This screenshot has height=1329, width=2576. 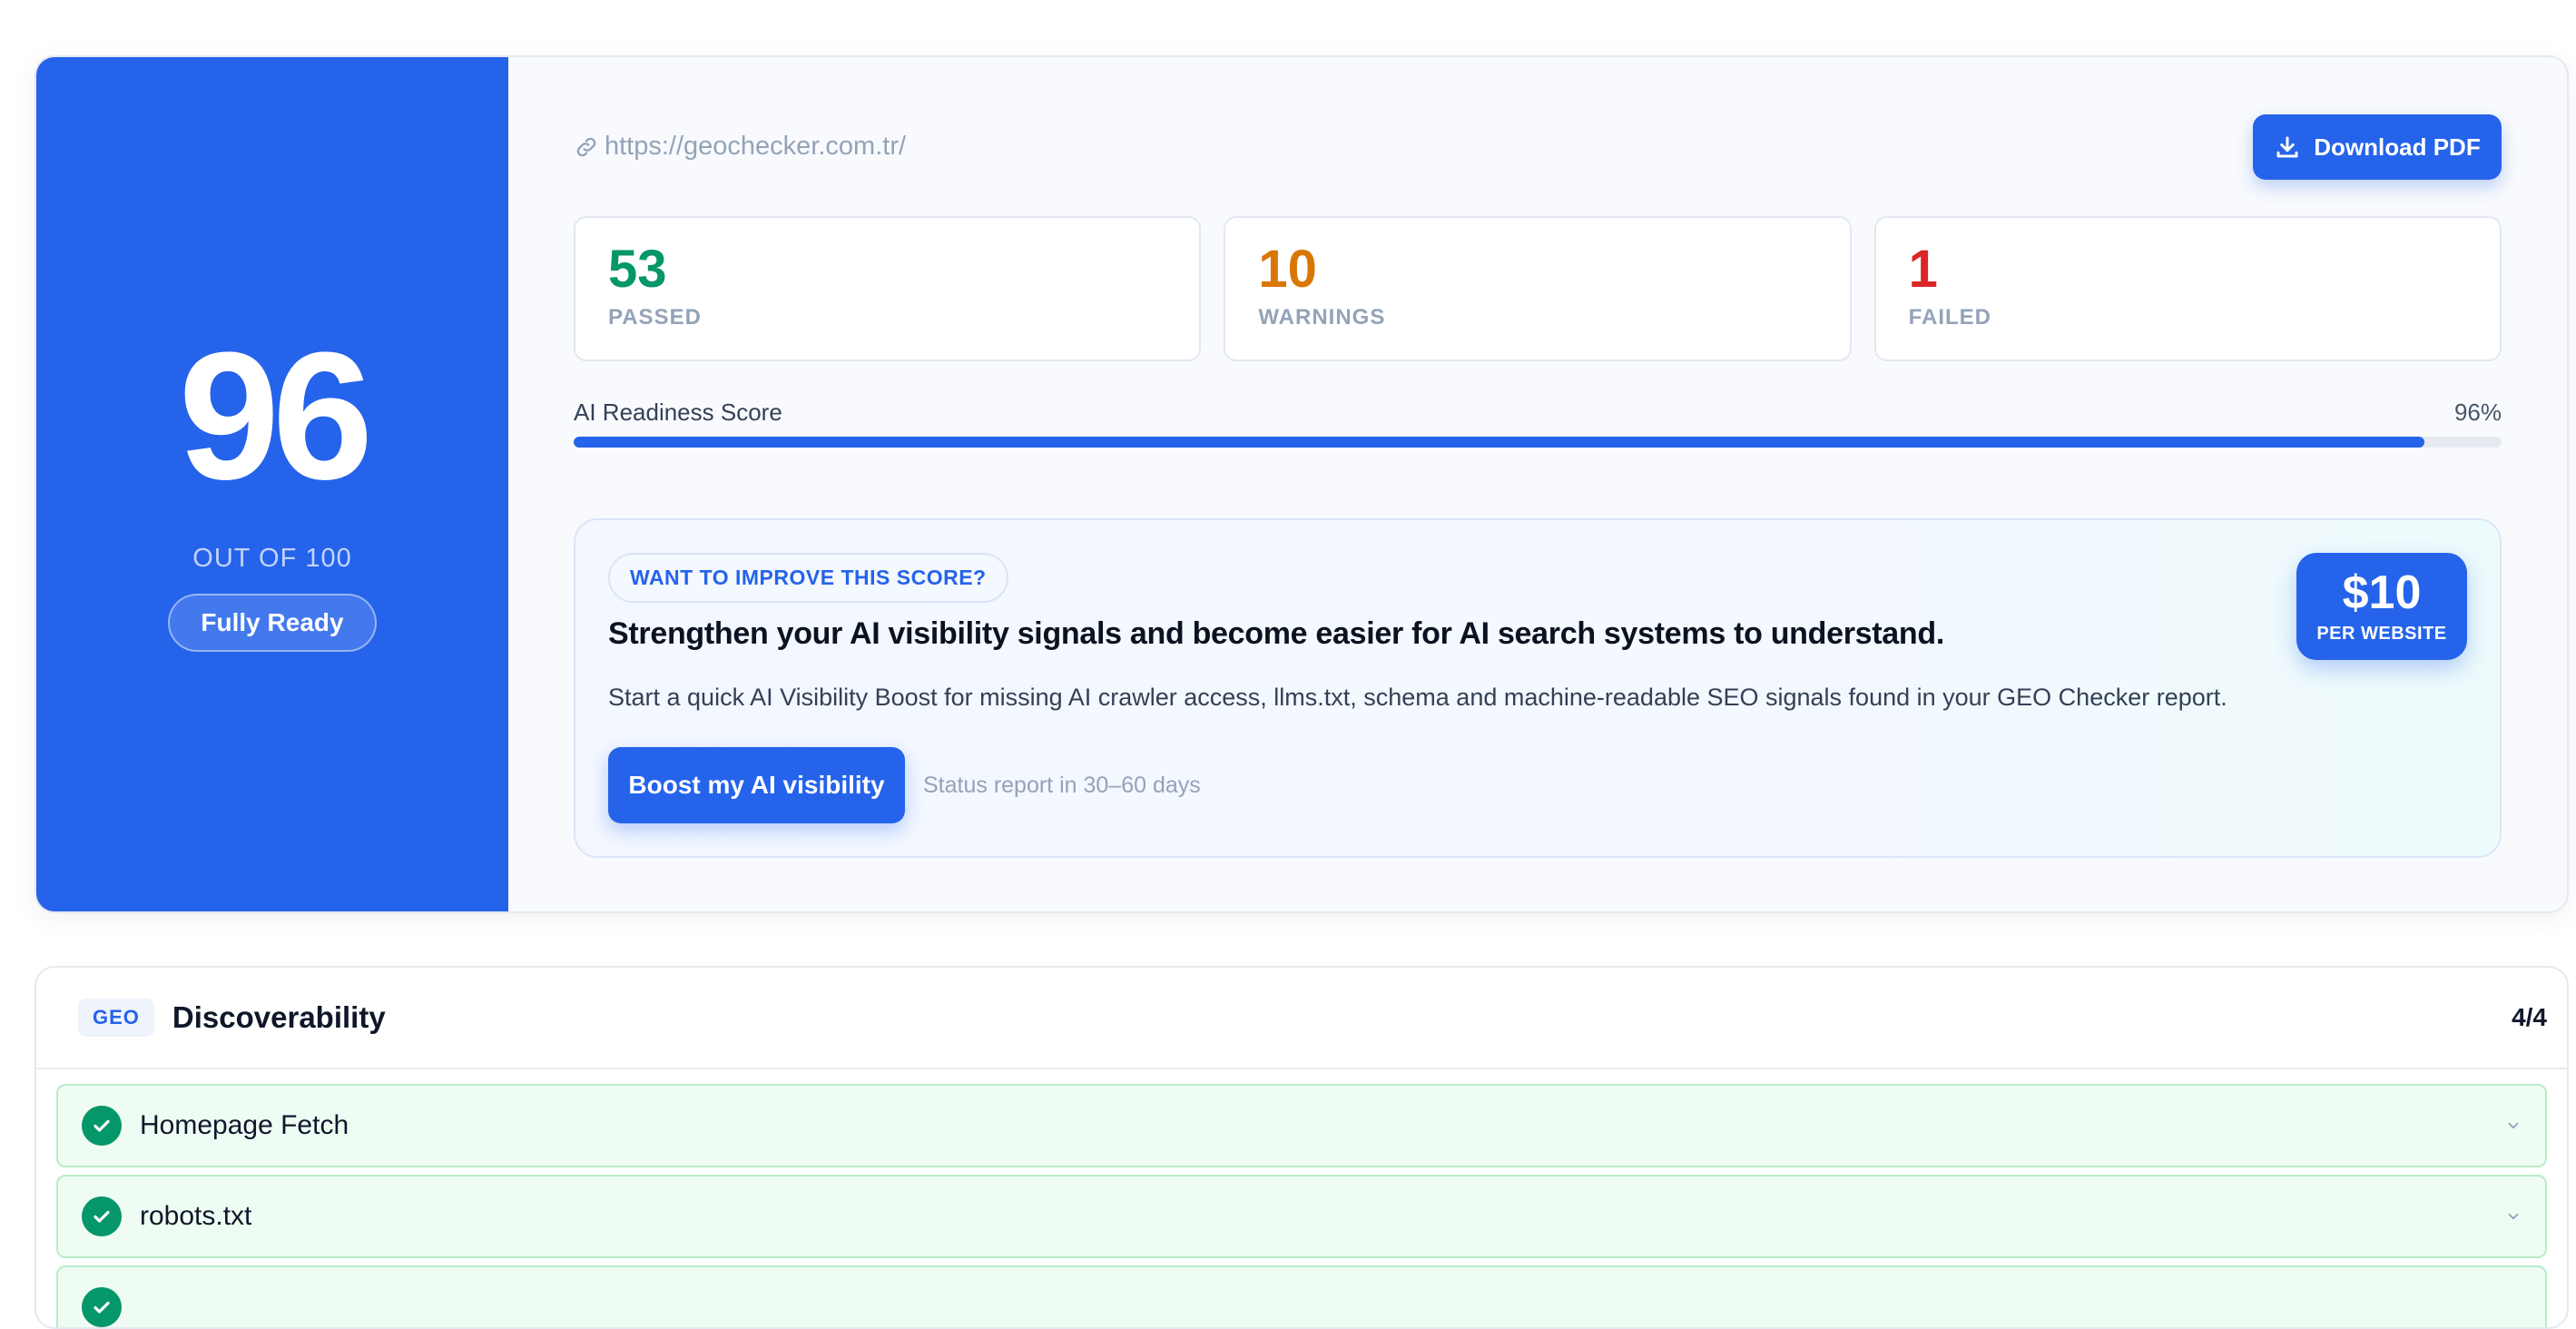 I want to click on readiness-badge: Fully Ready, so click(x=272, y=623).